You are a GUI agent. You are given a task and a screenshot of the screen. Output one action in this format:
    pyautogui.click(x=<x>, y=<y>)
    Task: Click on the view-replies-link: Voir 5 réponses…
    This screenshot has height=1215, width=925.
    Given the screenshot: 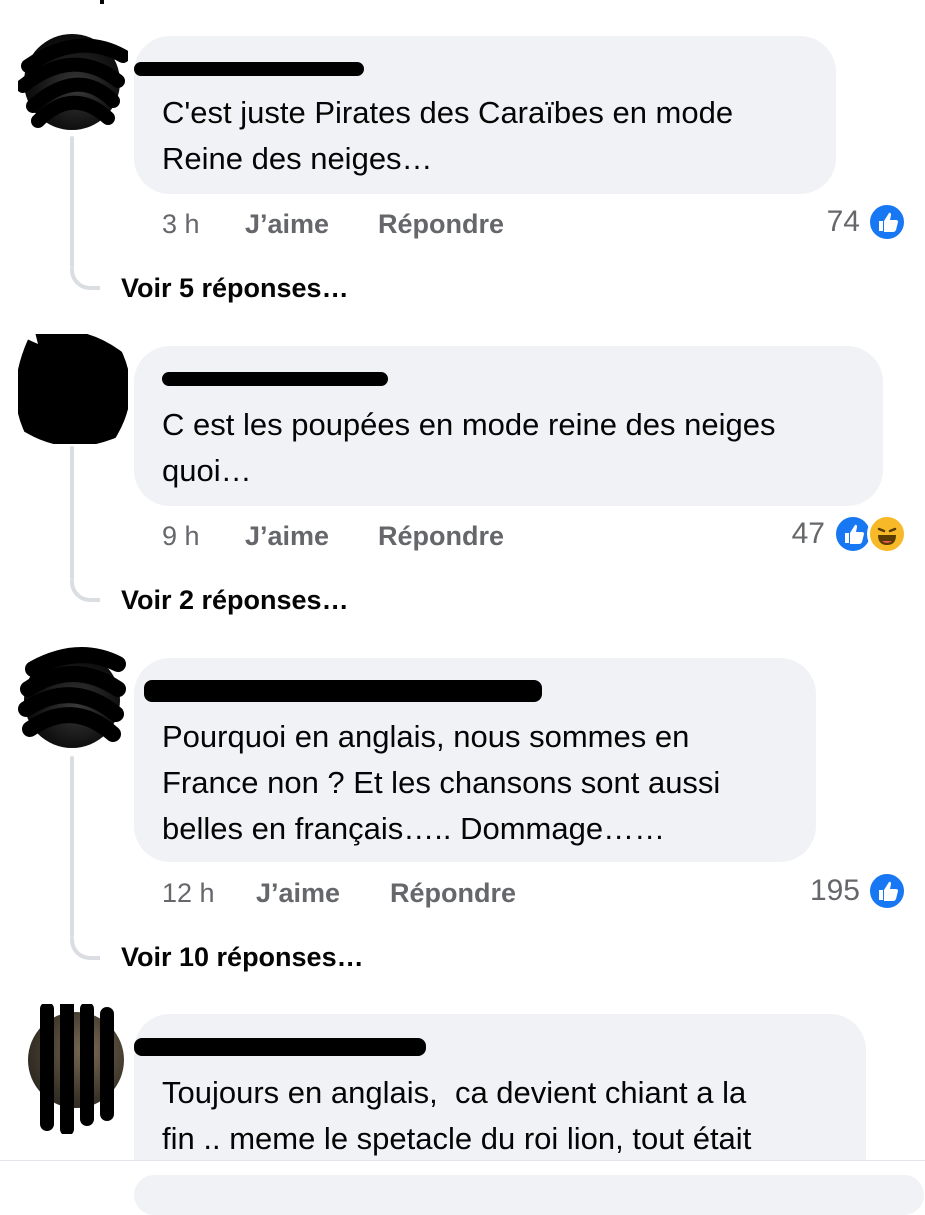 What is the action you would take?
    pyautogui.click(x=235, y=288)
    